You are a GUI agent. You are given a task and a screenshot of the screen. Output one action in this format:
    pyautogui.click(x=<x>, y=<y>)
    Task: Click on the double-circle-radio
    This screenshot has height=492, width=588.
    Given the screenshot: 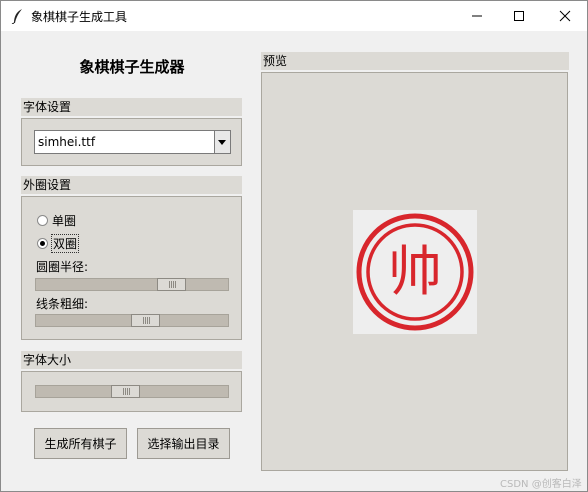 What is the action you would take?
    pyautogui.click(x=42, y=243)
    